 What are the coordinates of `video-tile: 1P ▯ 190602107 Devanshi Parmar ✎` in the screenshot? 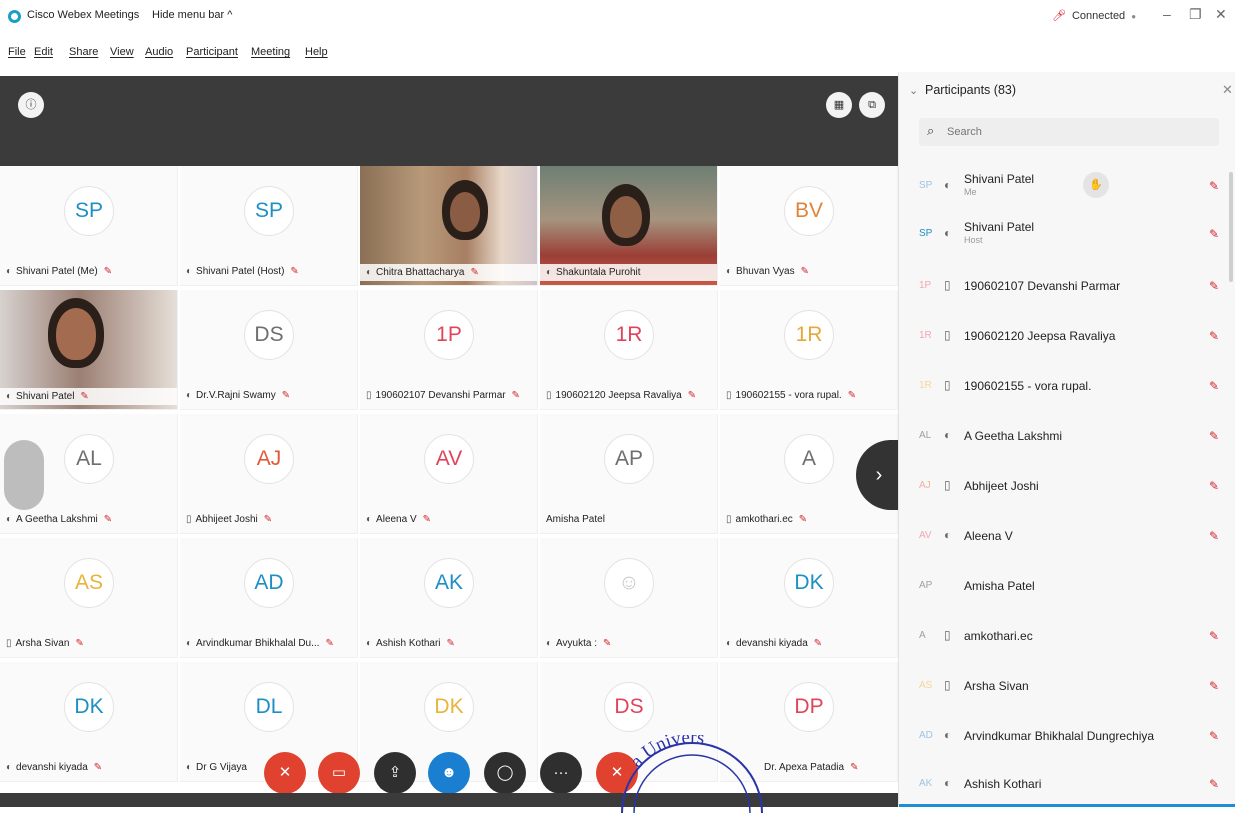 It's located at (449, 350).